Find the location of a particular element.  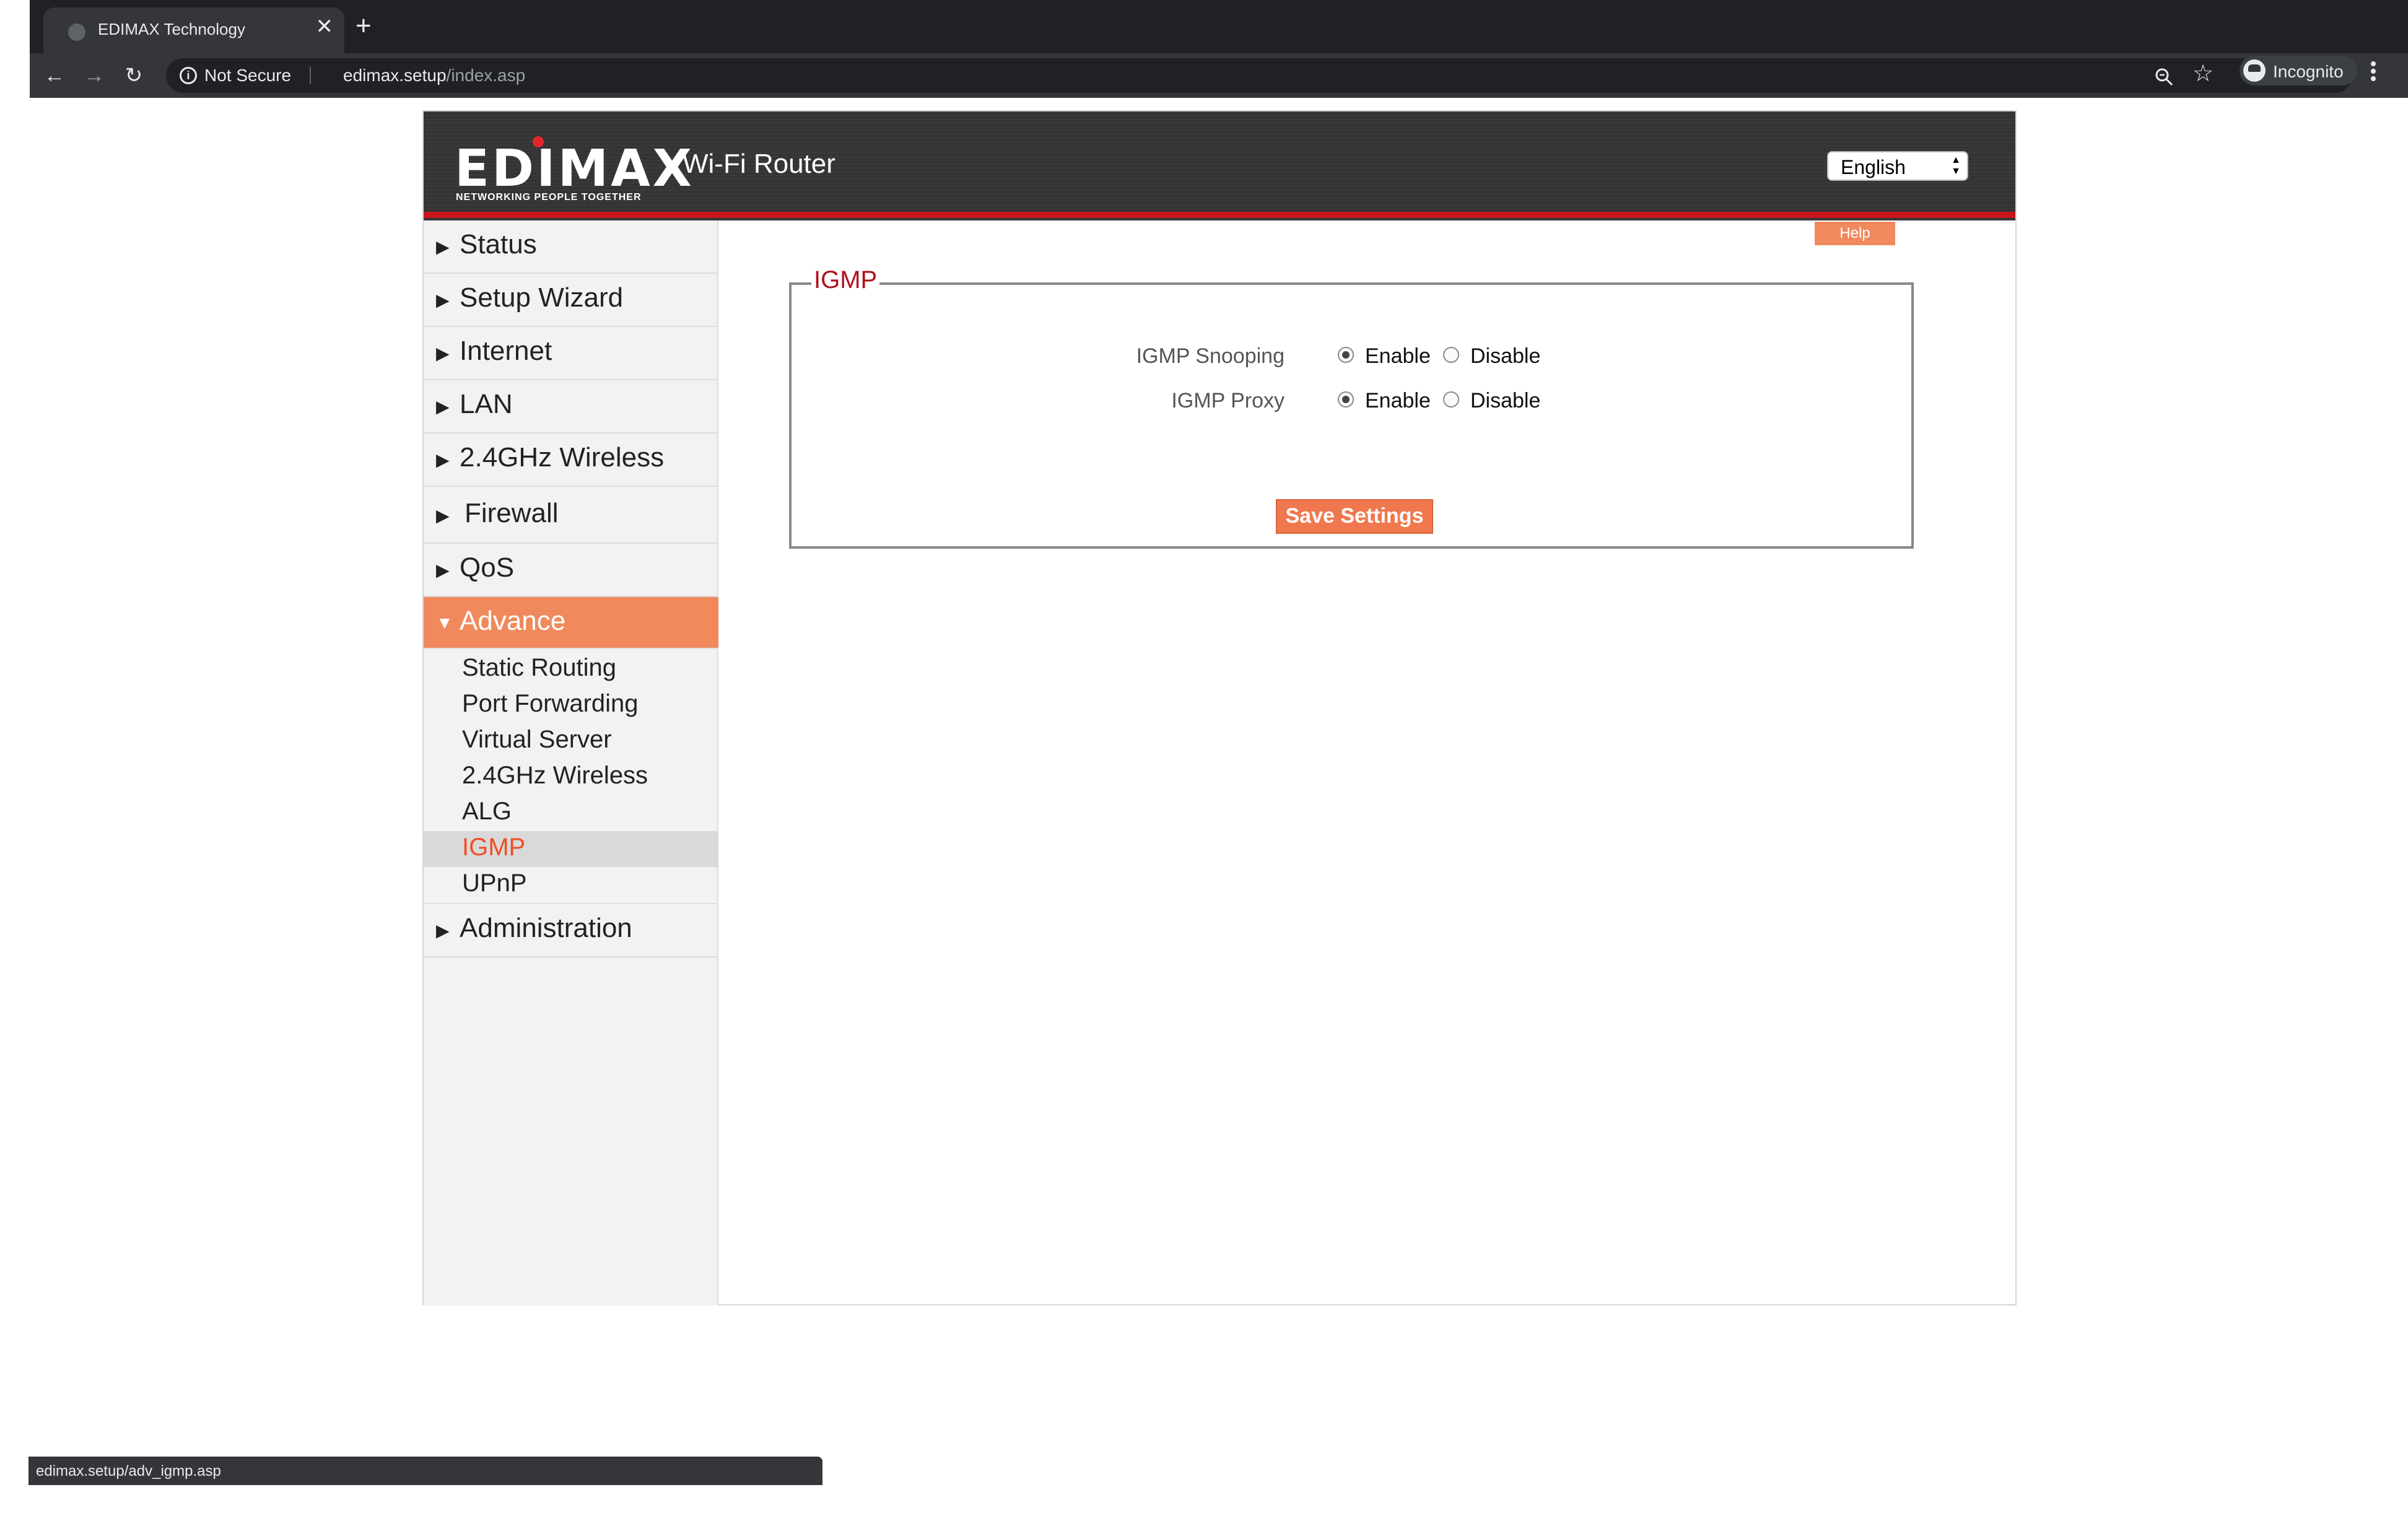

sidebar-item-administration: ▶ Administration is located at coordinates (571, 931).